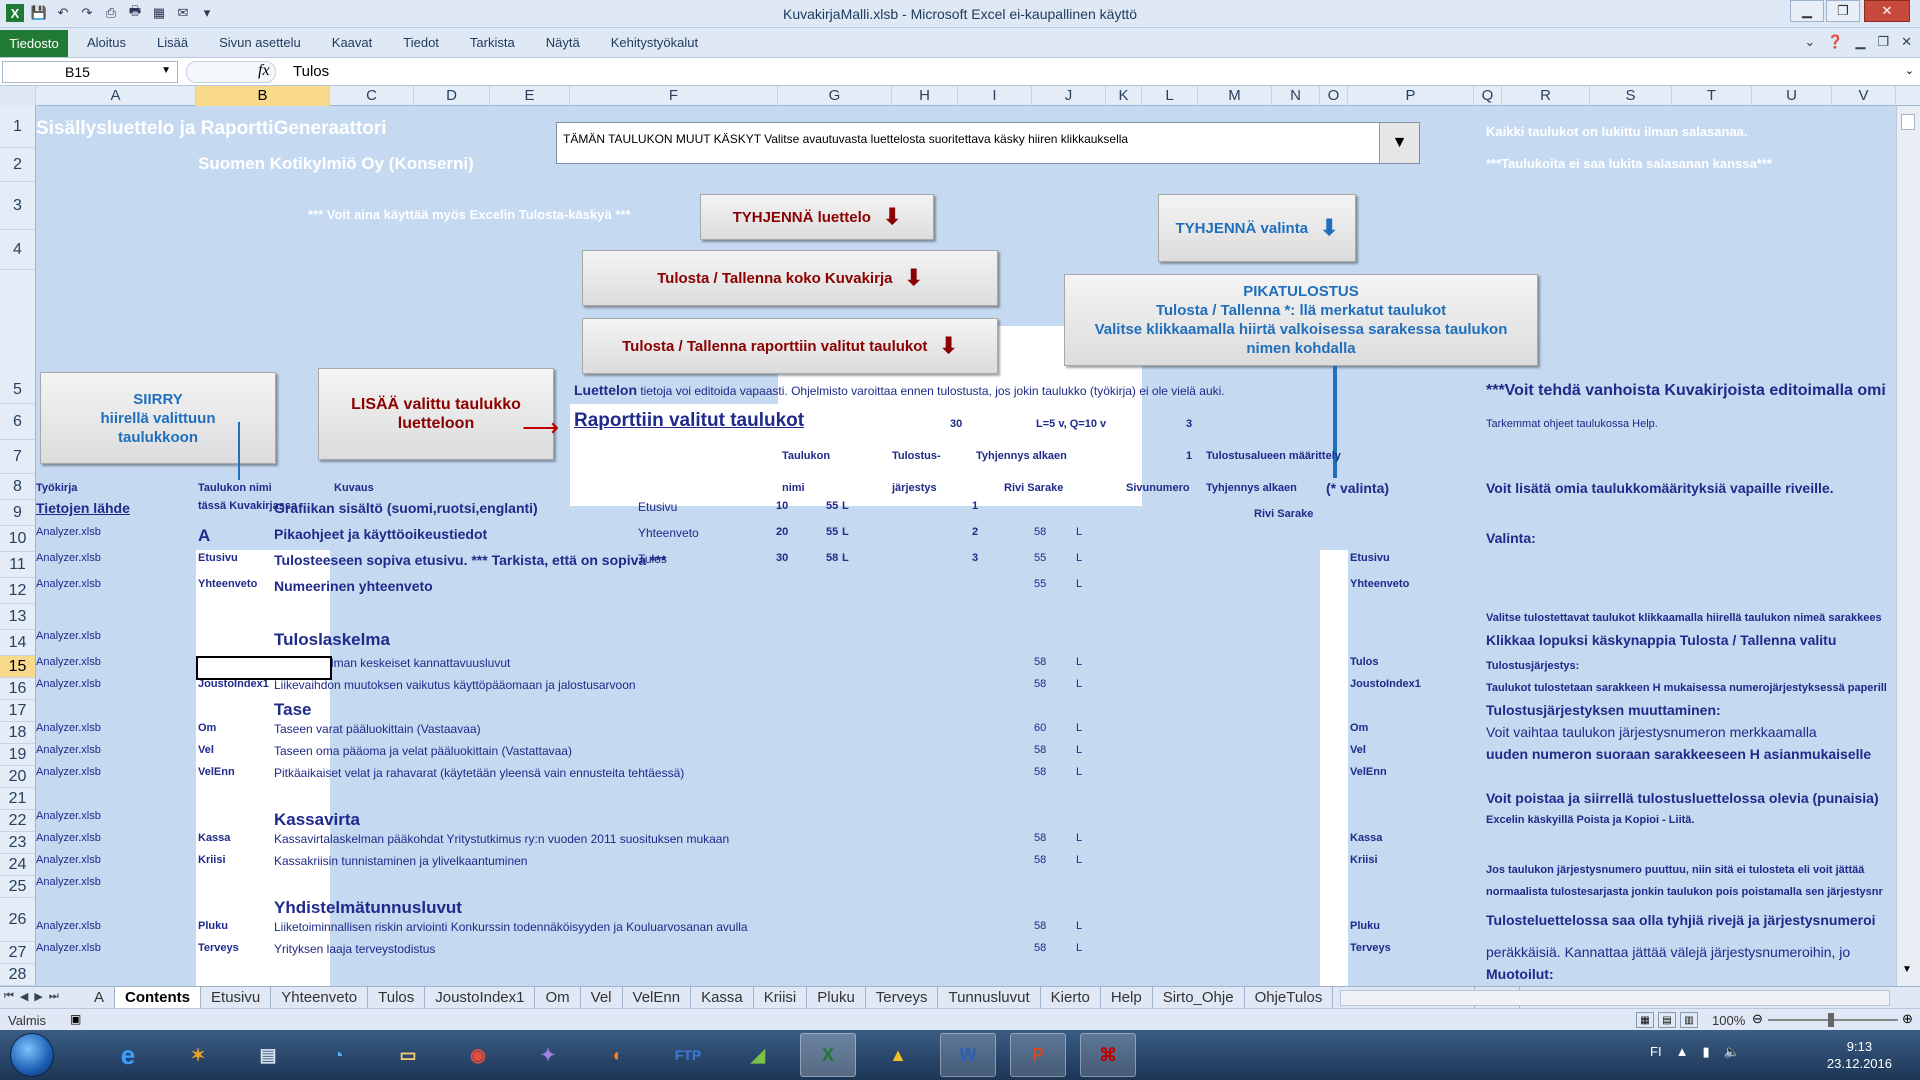  Describe the element at coordinates (1069, 96) in the screenshot. I see `column-header-j: J` at that location.